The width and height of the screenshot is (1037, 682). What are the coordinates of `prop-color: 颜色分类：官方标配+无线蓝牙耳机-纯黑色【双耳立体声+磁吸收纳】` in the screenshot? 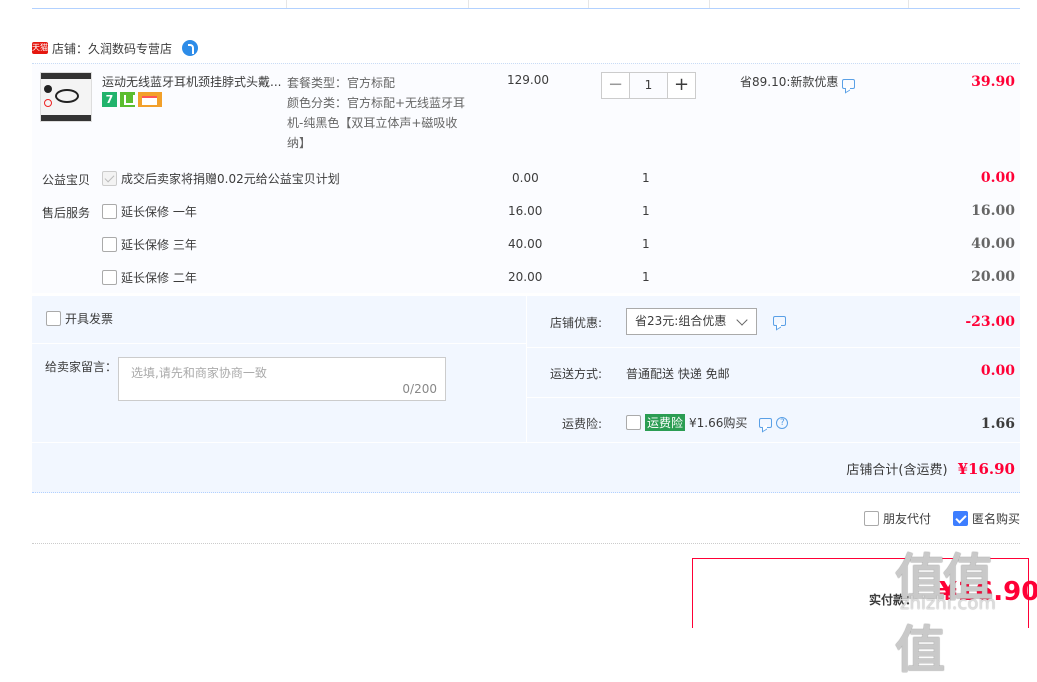 It's located at (376, 123).